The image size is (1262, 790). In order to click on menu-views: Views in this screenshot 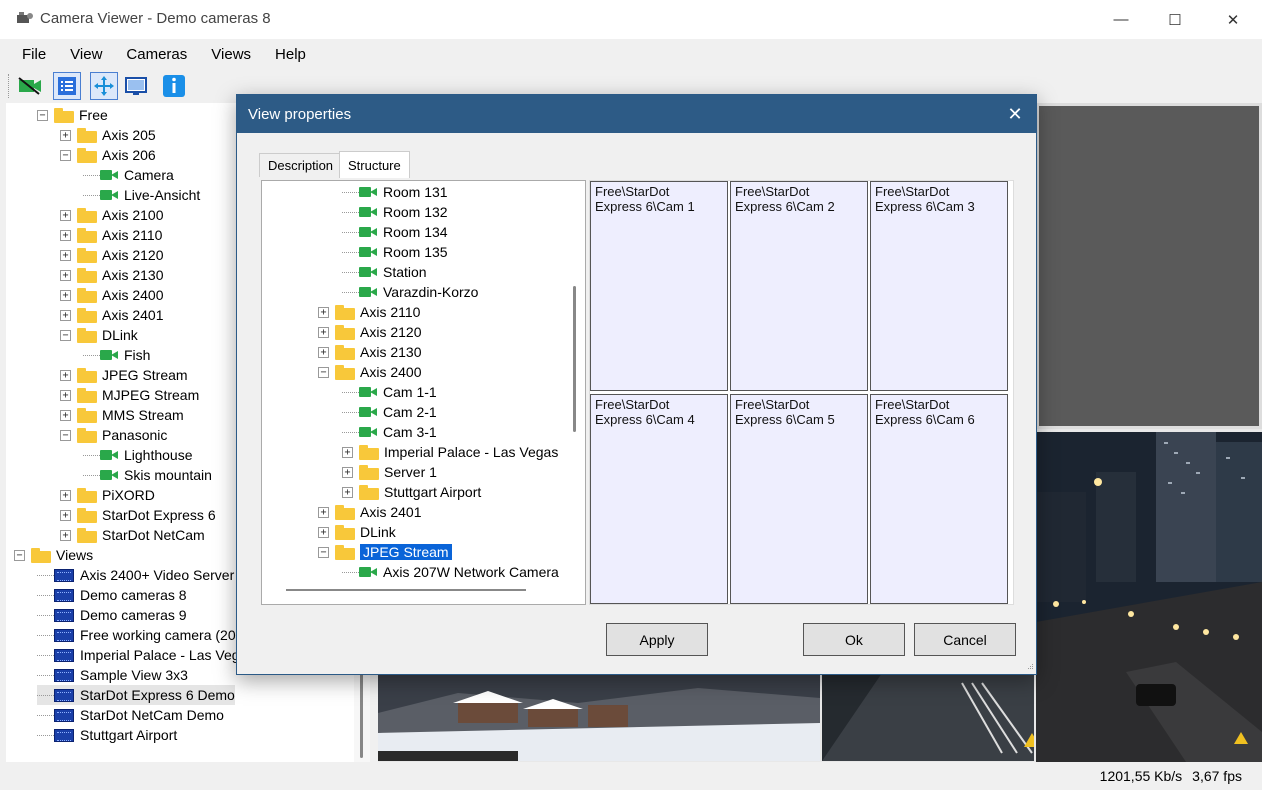, I will do `click(231, 54)`.